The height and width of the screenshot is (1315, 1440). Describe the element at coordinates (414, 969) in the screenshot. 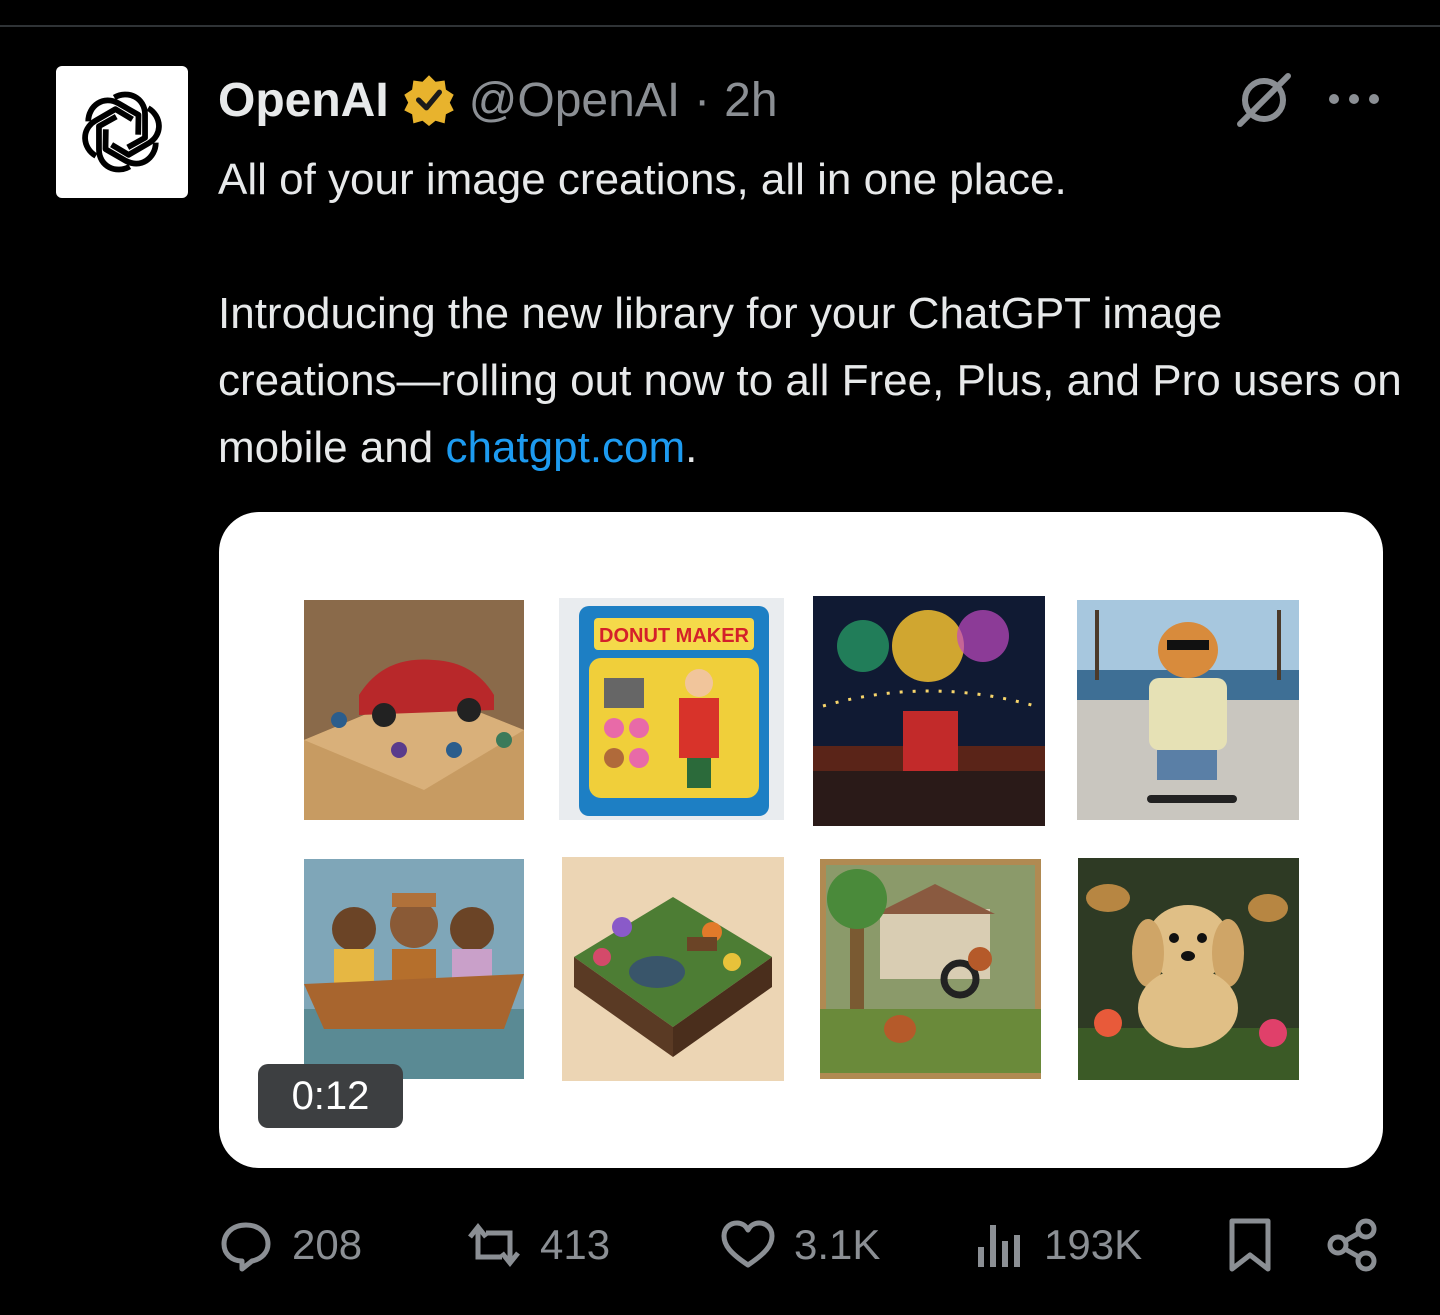

I see `thumb-family-boat` at that location.